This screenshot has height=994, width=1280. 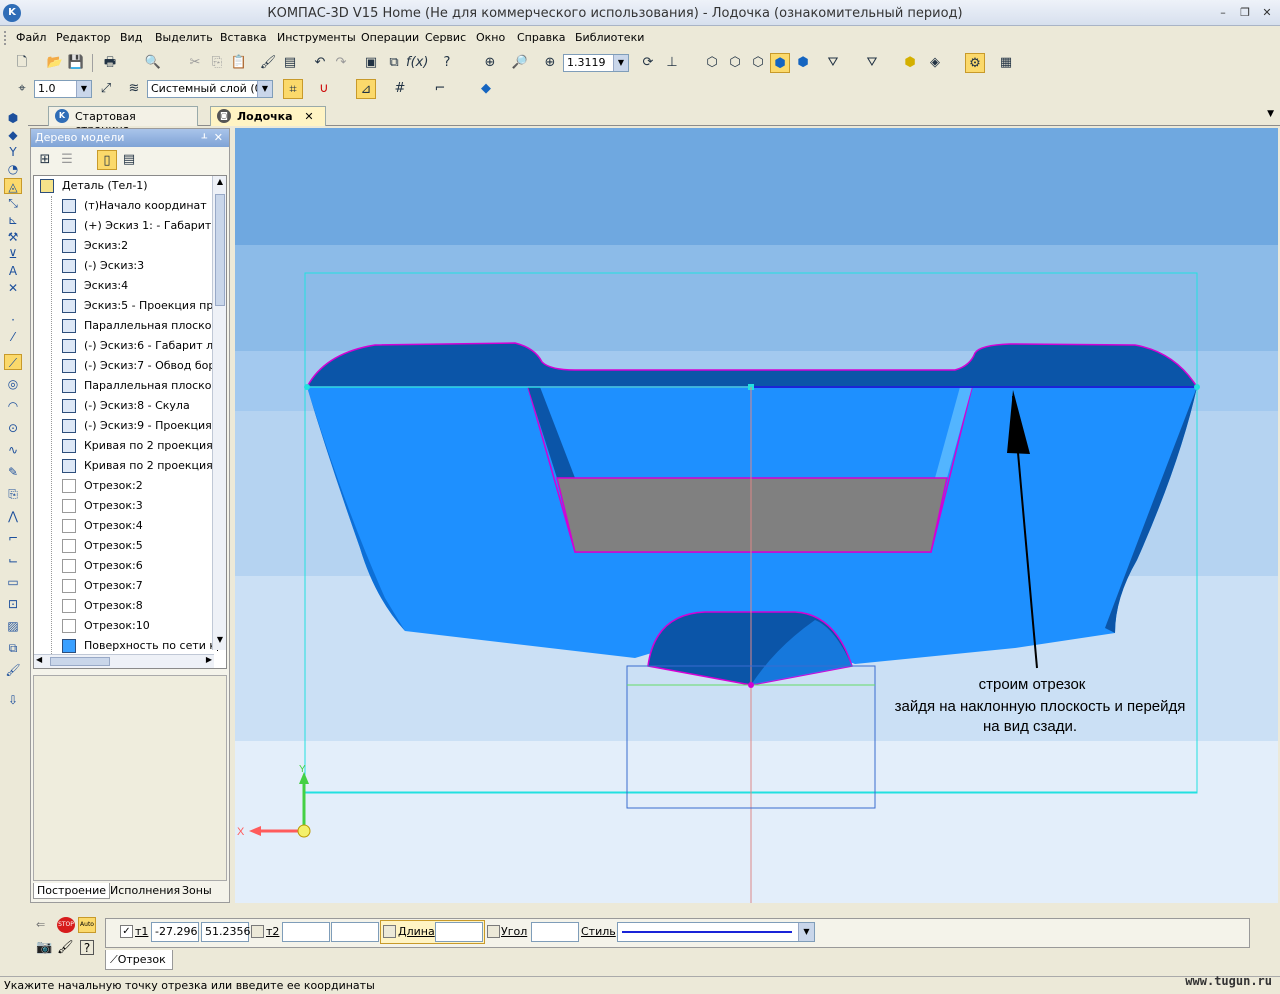 What do you see at coordinates (13, 254) in the screenshot?
I see `measure-icon: ⊻` at bounding box center [13, 254].